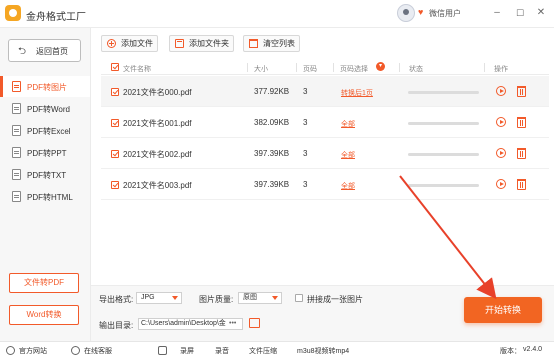  I want to click on format-select: JPG, so click(159, 298).